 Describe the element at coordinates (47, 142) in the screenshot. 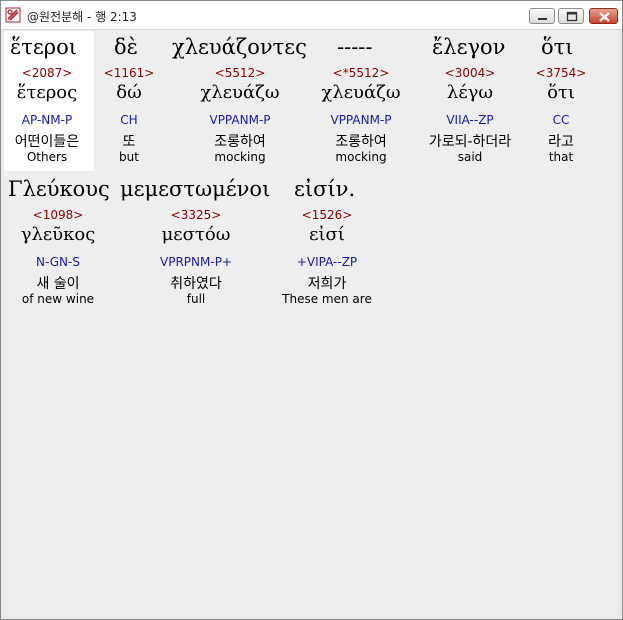

I see `korean-gloss: 어떤이들은` at that location.